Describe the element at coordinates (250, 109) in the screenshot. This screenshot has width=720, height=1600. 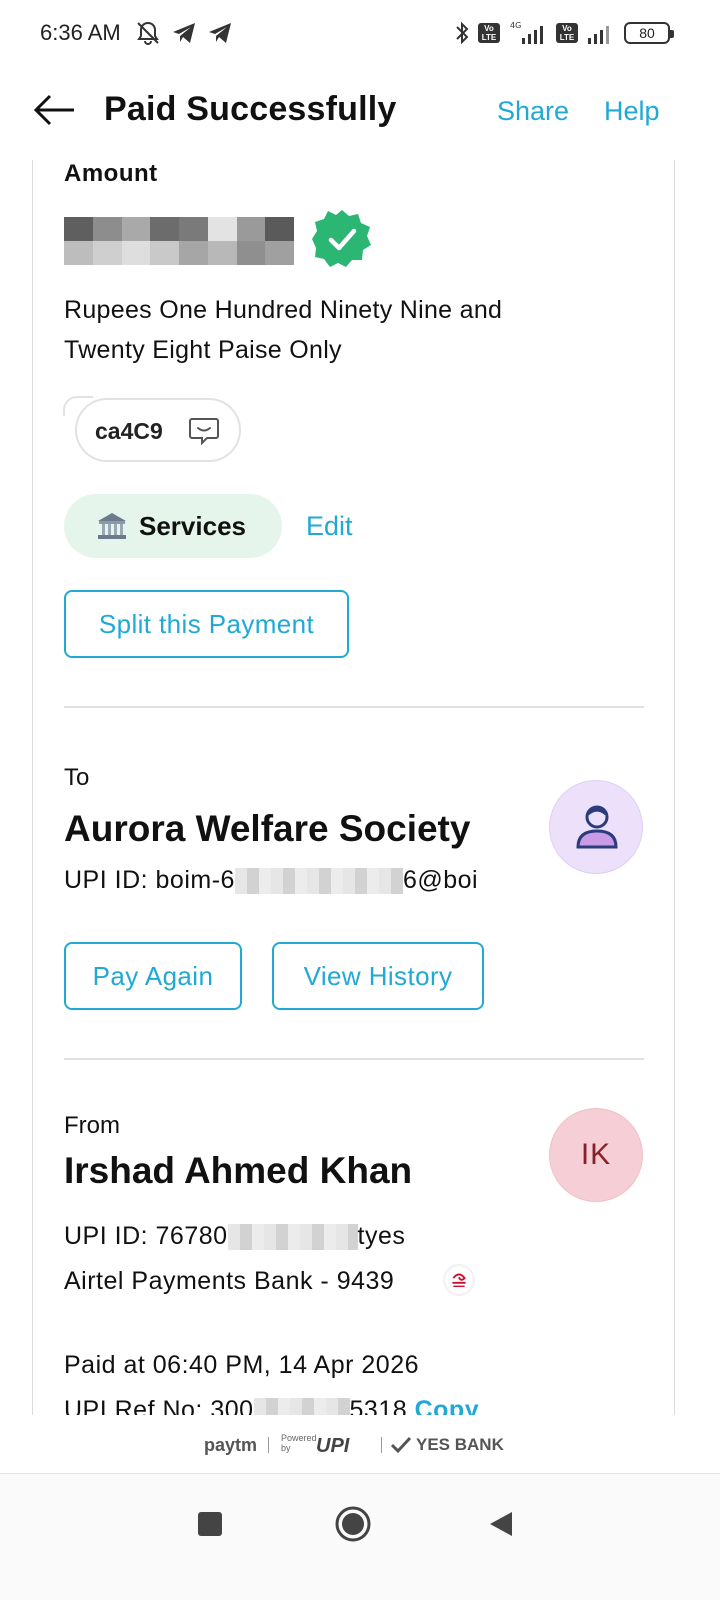
I see `page-title: Paid Successfully` at that location.